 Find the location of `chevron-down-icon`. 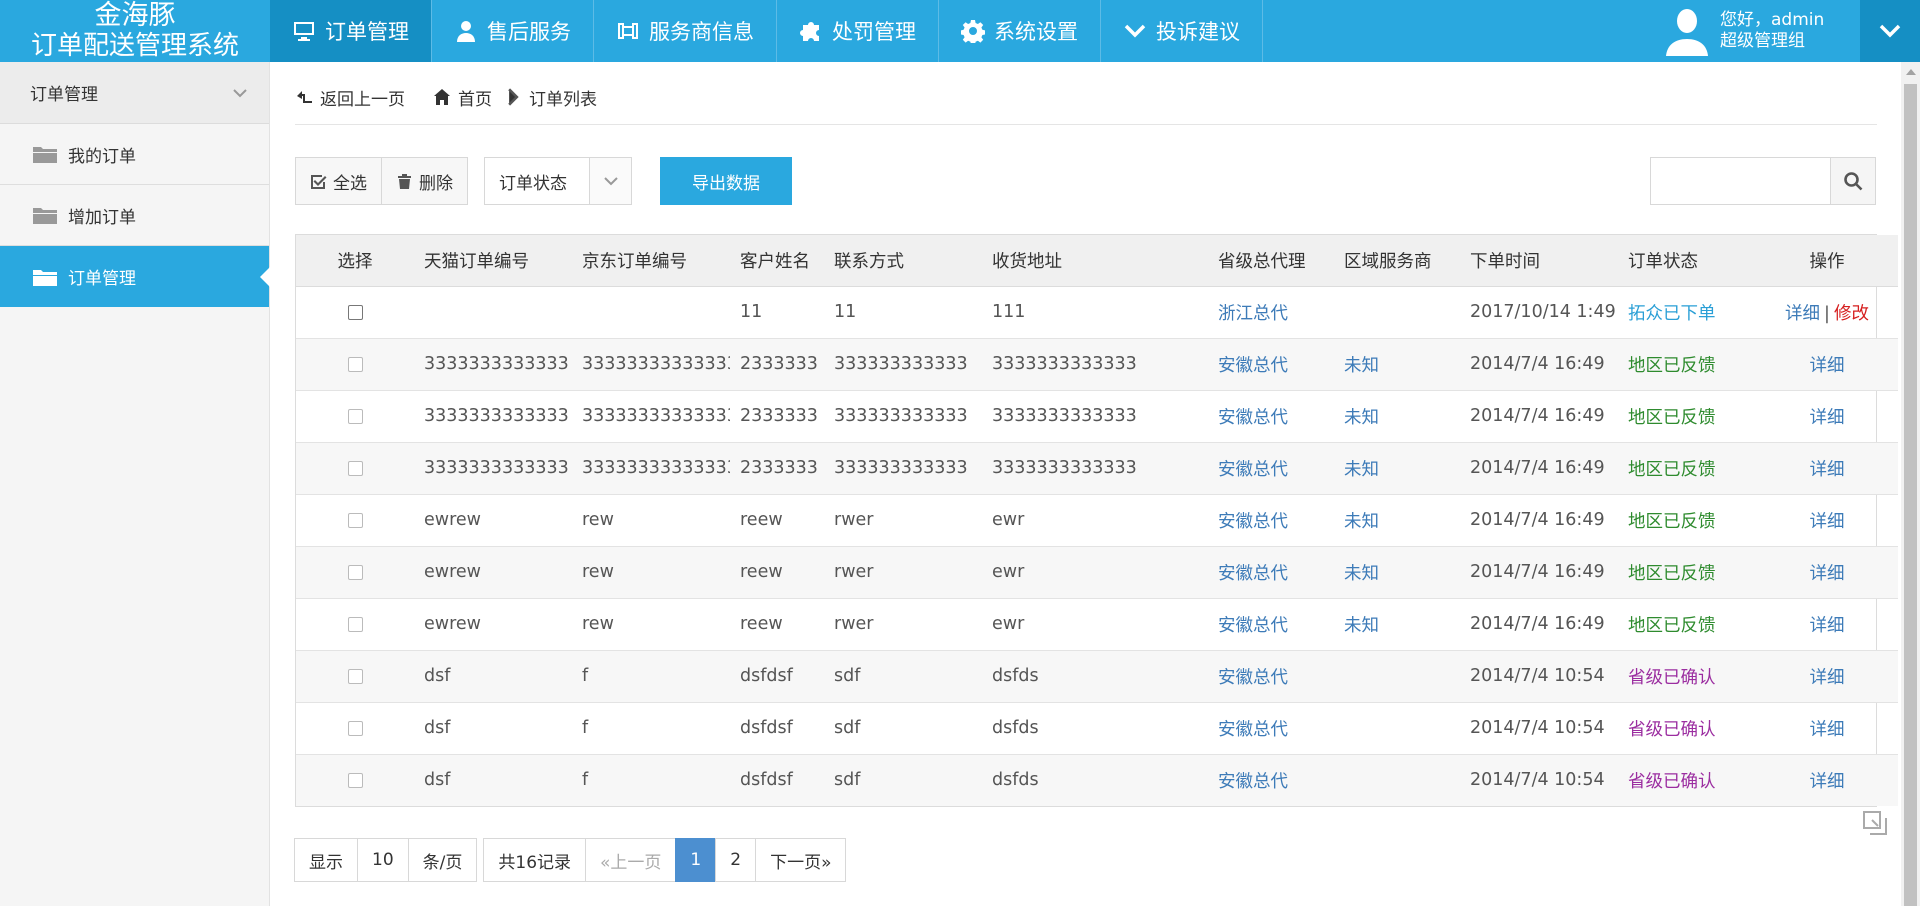

chevron-down-icon is located at coordinates (240, 93).